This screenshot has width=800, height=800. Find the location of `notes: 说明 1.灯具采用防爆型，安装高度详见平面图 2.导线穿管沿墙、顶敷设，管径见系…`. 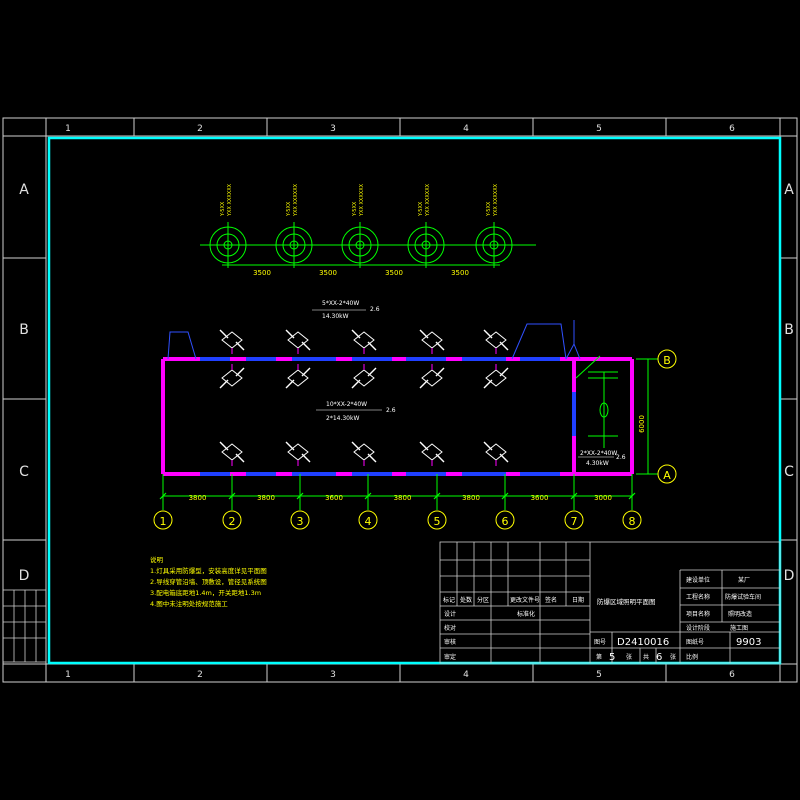

notes: 说明 1.灯具采用防爆型，安装高度详见平面图 2.导线穿管沿墙、顶敷设，管径见系… is located at coordinates (208, 581).